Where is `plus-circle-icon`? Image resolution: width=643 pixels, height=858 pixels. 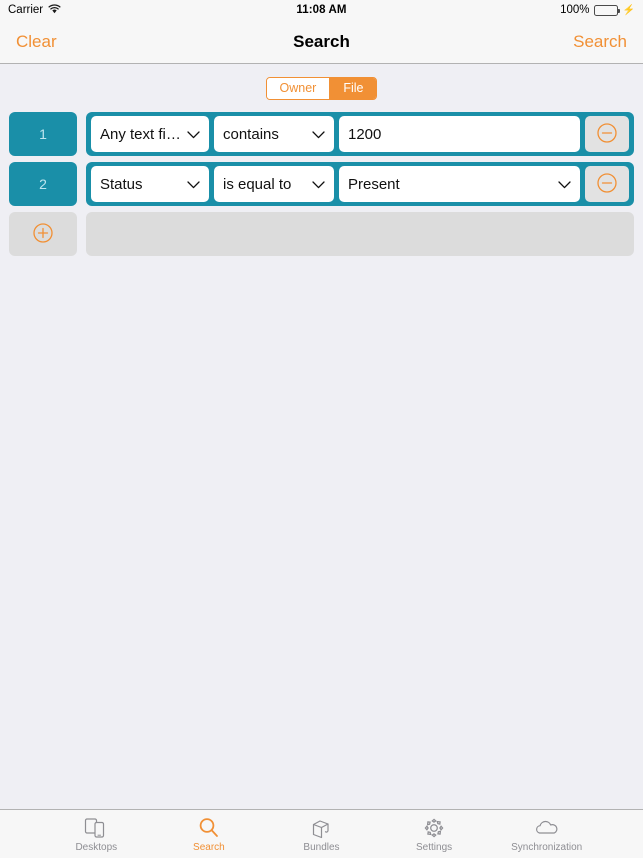
plus-circle-icon is located at coordinates (43, 234).